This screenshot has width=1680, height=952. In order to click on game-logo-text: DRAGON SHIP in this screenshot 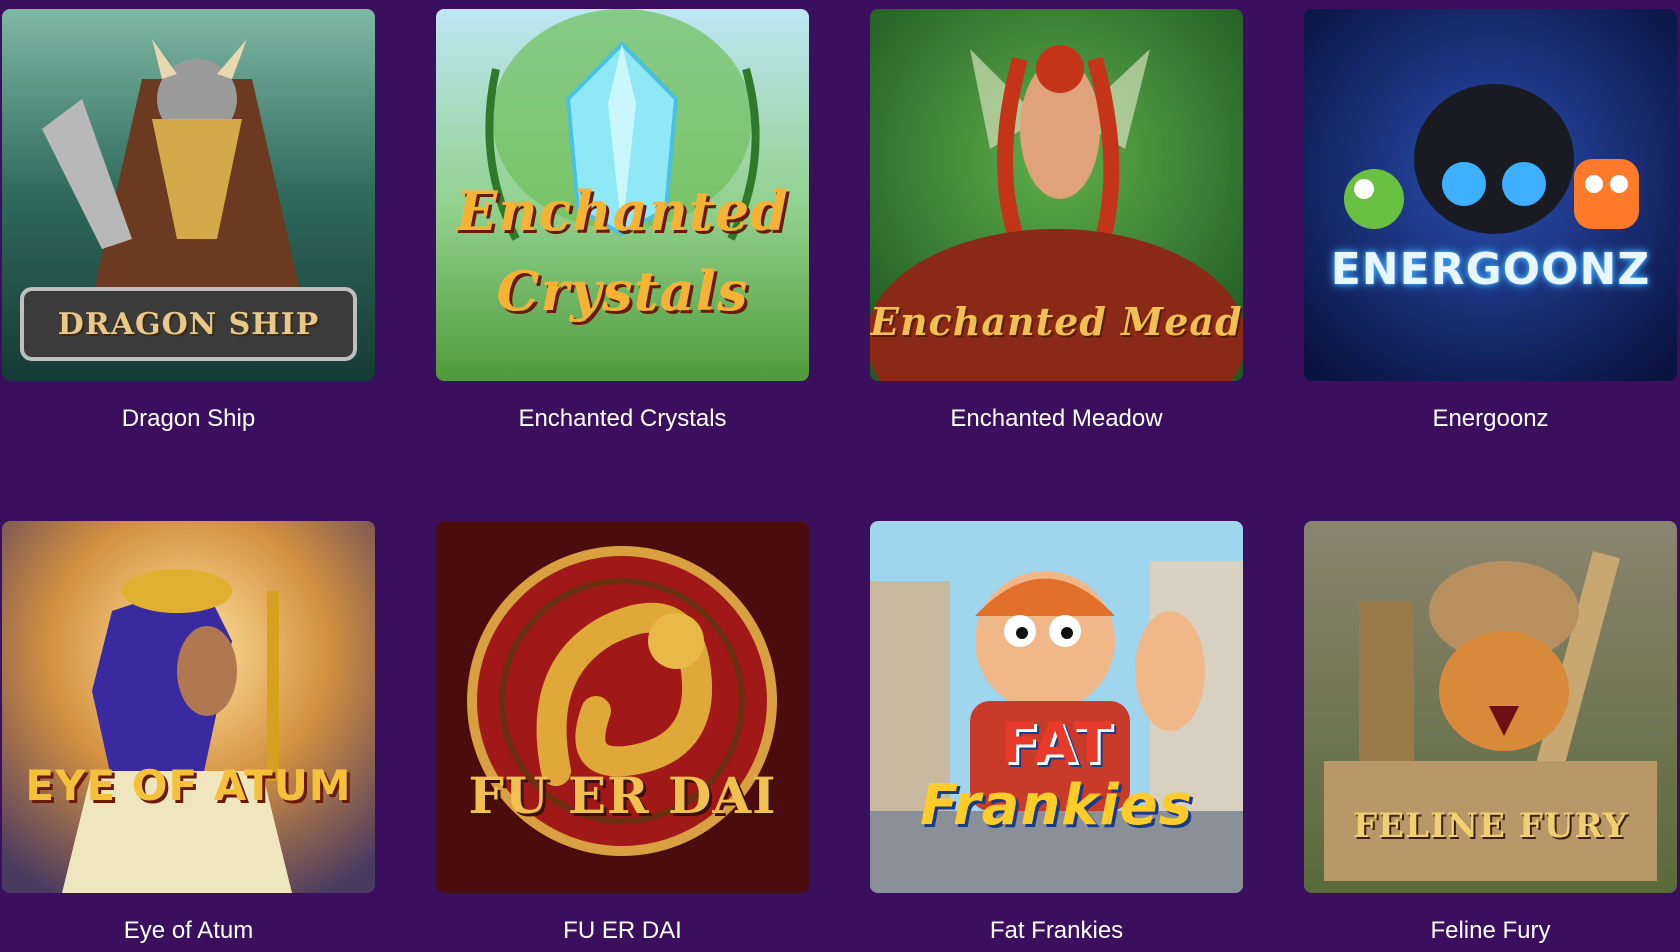, I will do `click(188, 324)`.